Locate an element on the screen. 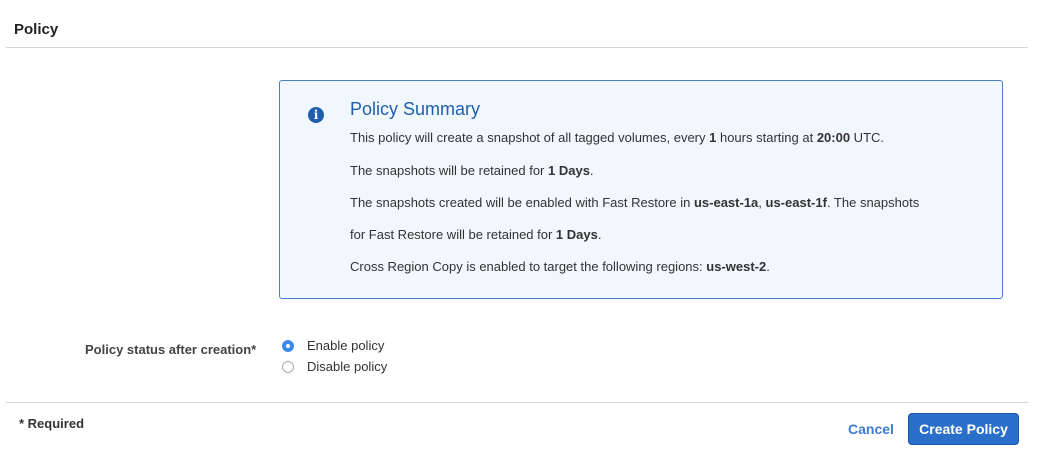 Image resolution: width=1041 pixels, height=460 pixels. summary-value: us-east-1f is located at coordinates (796, 202).